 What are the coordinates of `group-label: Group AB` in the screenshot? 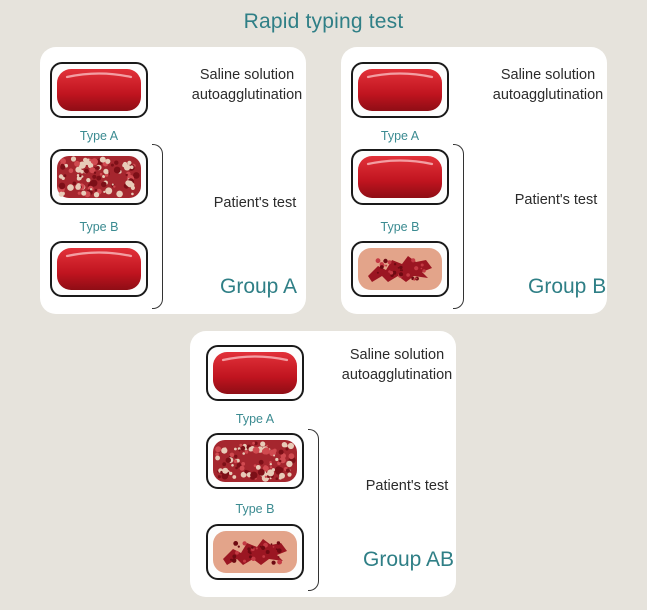 It's located at (409, 559).